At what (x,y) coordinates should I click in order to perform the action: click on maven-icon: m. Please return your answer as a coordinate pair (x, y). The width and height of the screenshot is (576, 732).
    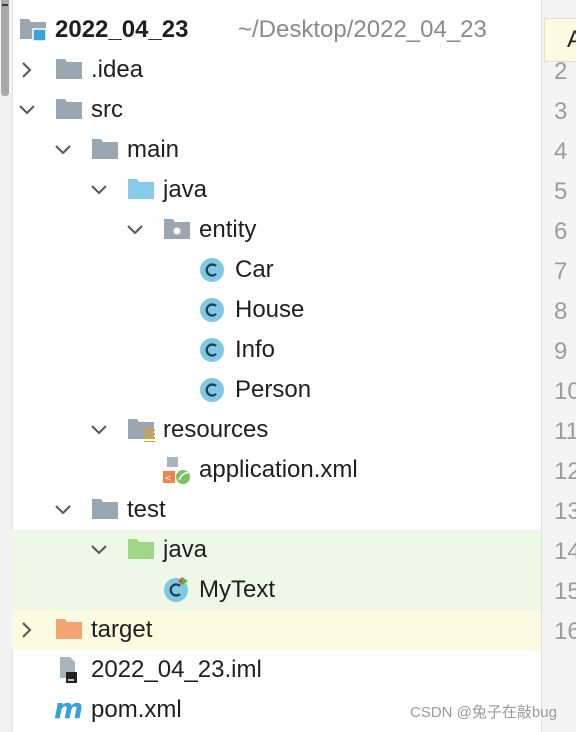
    Looking at the image, I should click on (70, 710).